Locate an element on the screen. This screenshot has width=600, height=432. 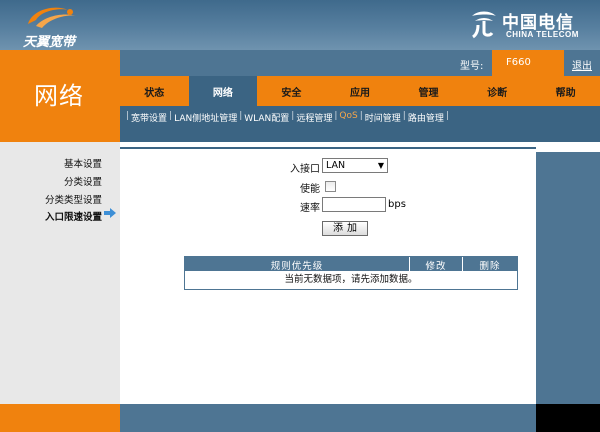
subnav-broadband: 宽带设置 is located at coordinates (149, 117).